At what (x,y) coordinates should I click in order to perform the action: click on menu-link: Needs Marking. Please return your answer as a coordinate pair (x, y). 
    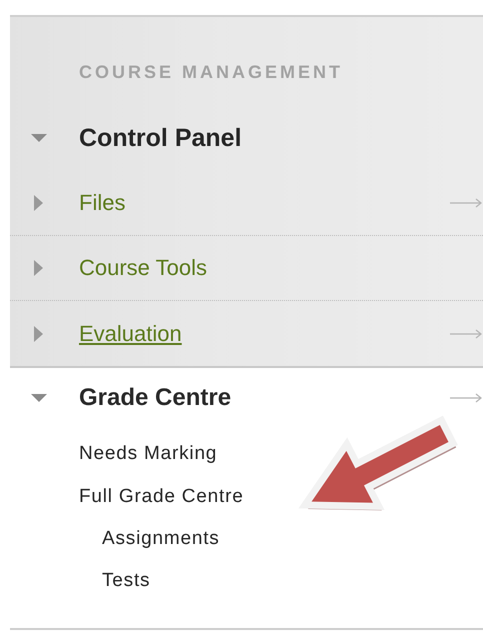
    Looking at the image, I should click on (148, 453).